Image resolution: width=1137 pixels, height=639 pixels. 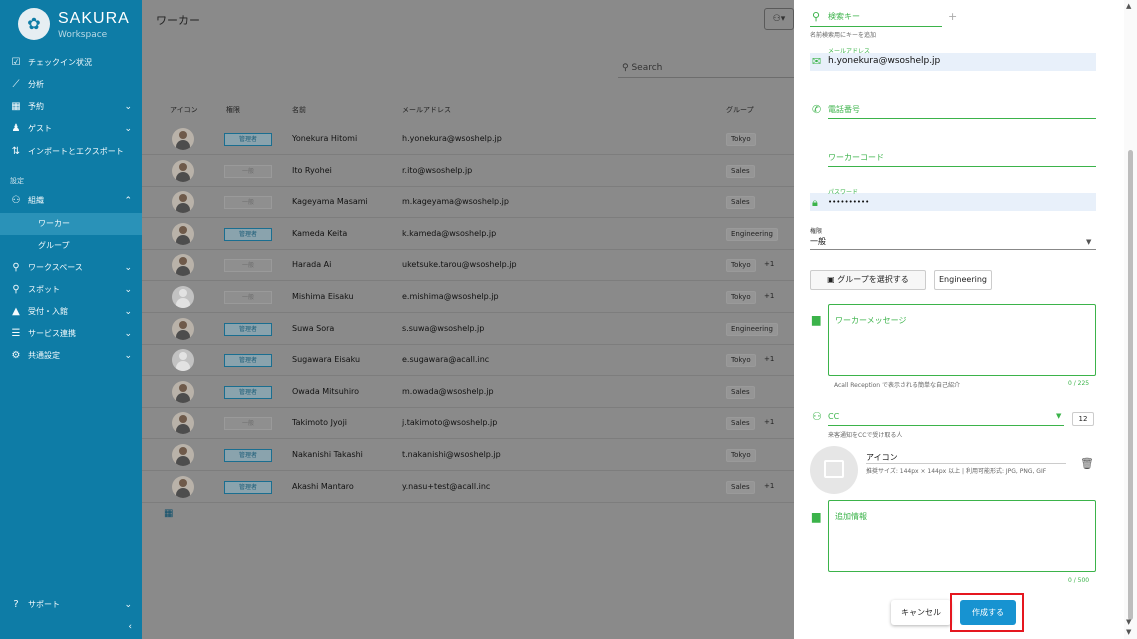 I want to click on email-field: h.yonekura@wsoshelp.jp, so click(x=884, y=61).